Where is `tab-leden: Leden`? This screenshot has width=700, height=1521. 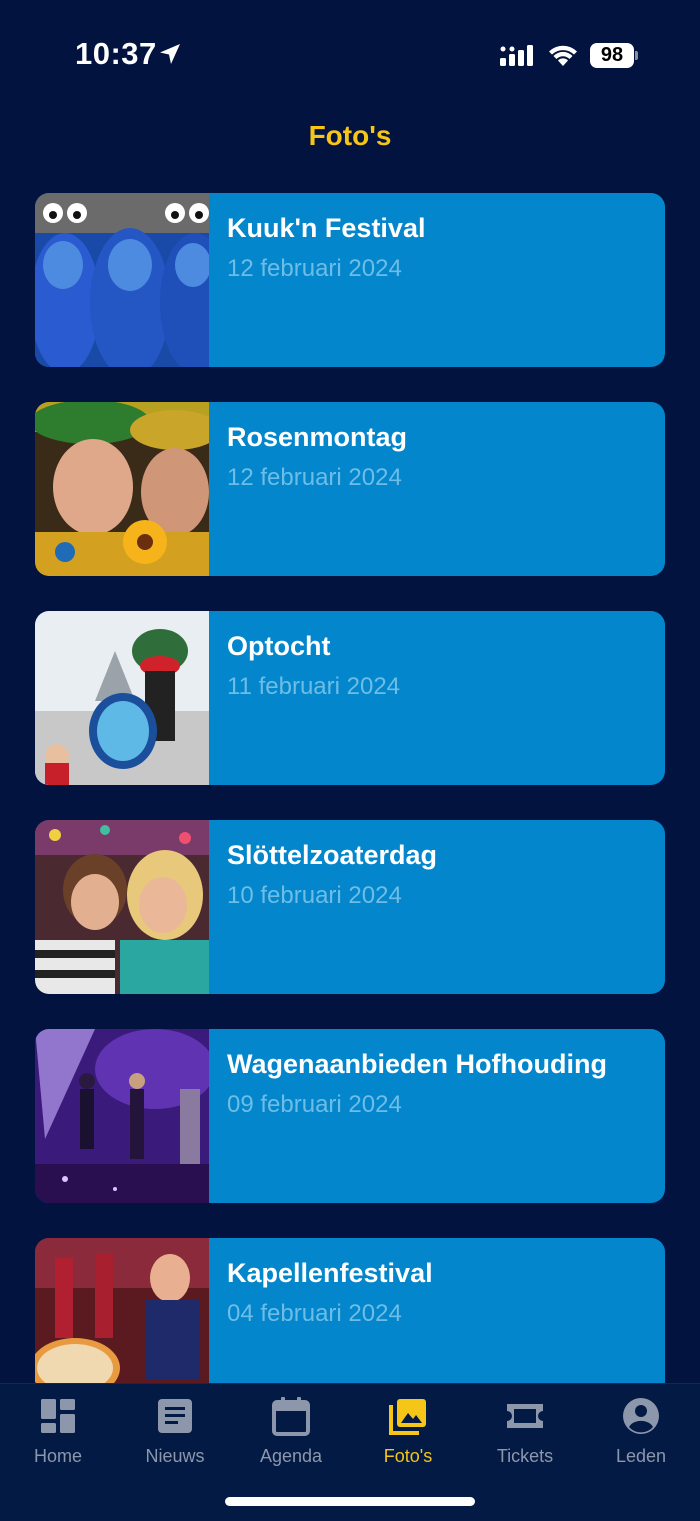
tab-leden: Leden is located at coordinates (641, 1436).